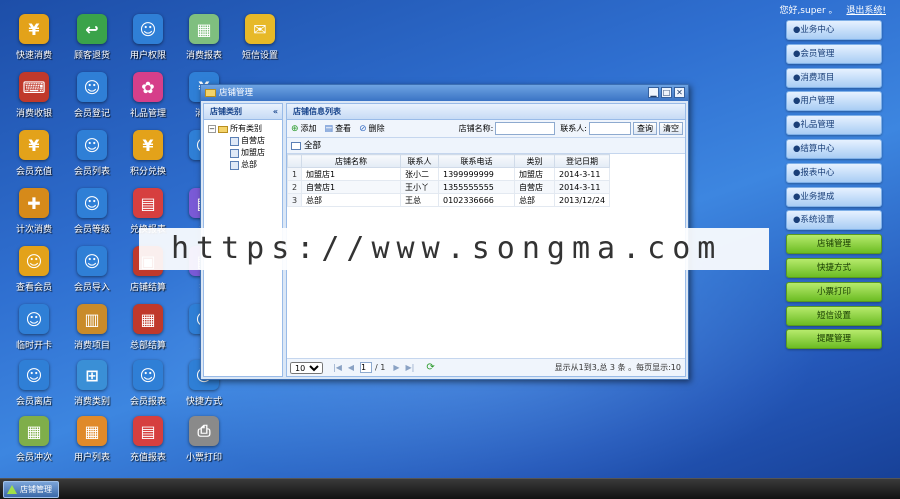 This screenshot has height=499, width=900. What do you see at coordinates (448, 200) in the screenshot?
I see `table-row: 3 总部 王总 0102336666 总部 2013/12/24` at bounding box center [448, 200].